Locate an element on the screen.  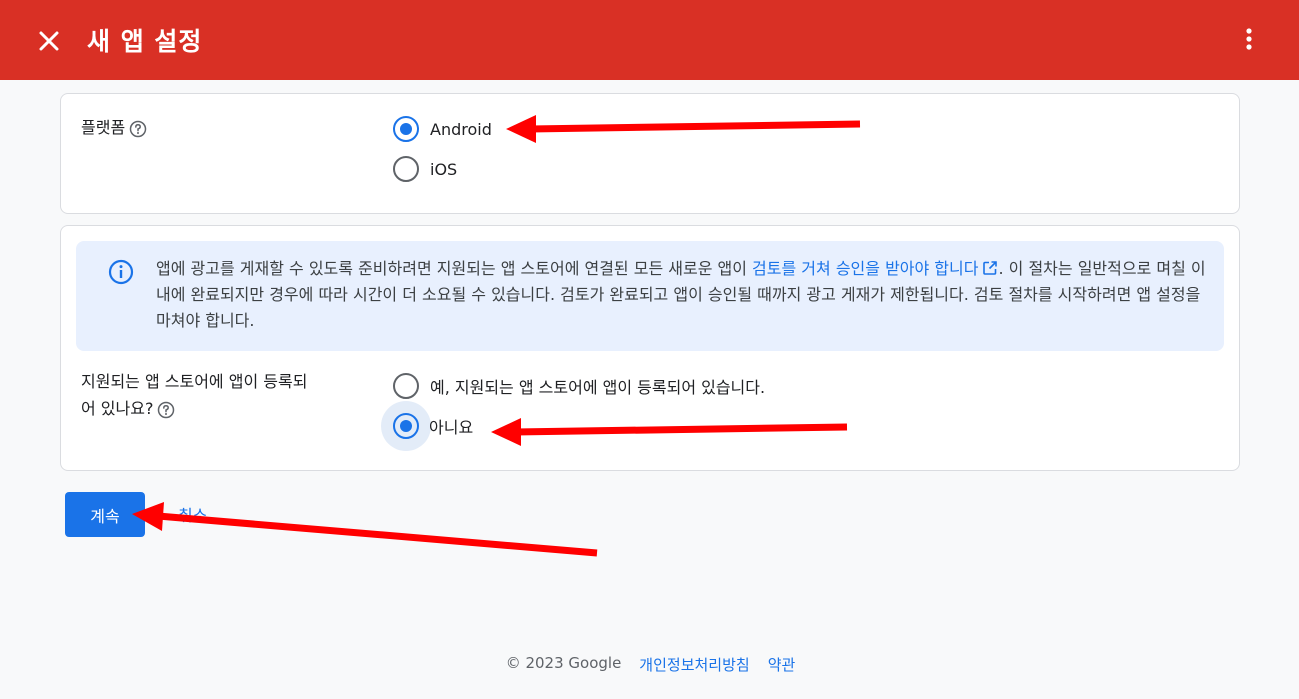
store-label-line2: 어 있나요? is located at coordinates (117, 408).